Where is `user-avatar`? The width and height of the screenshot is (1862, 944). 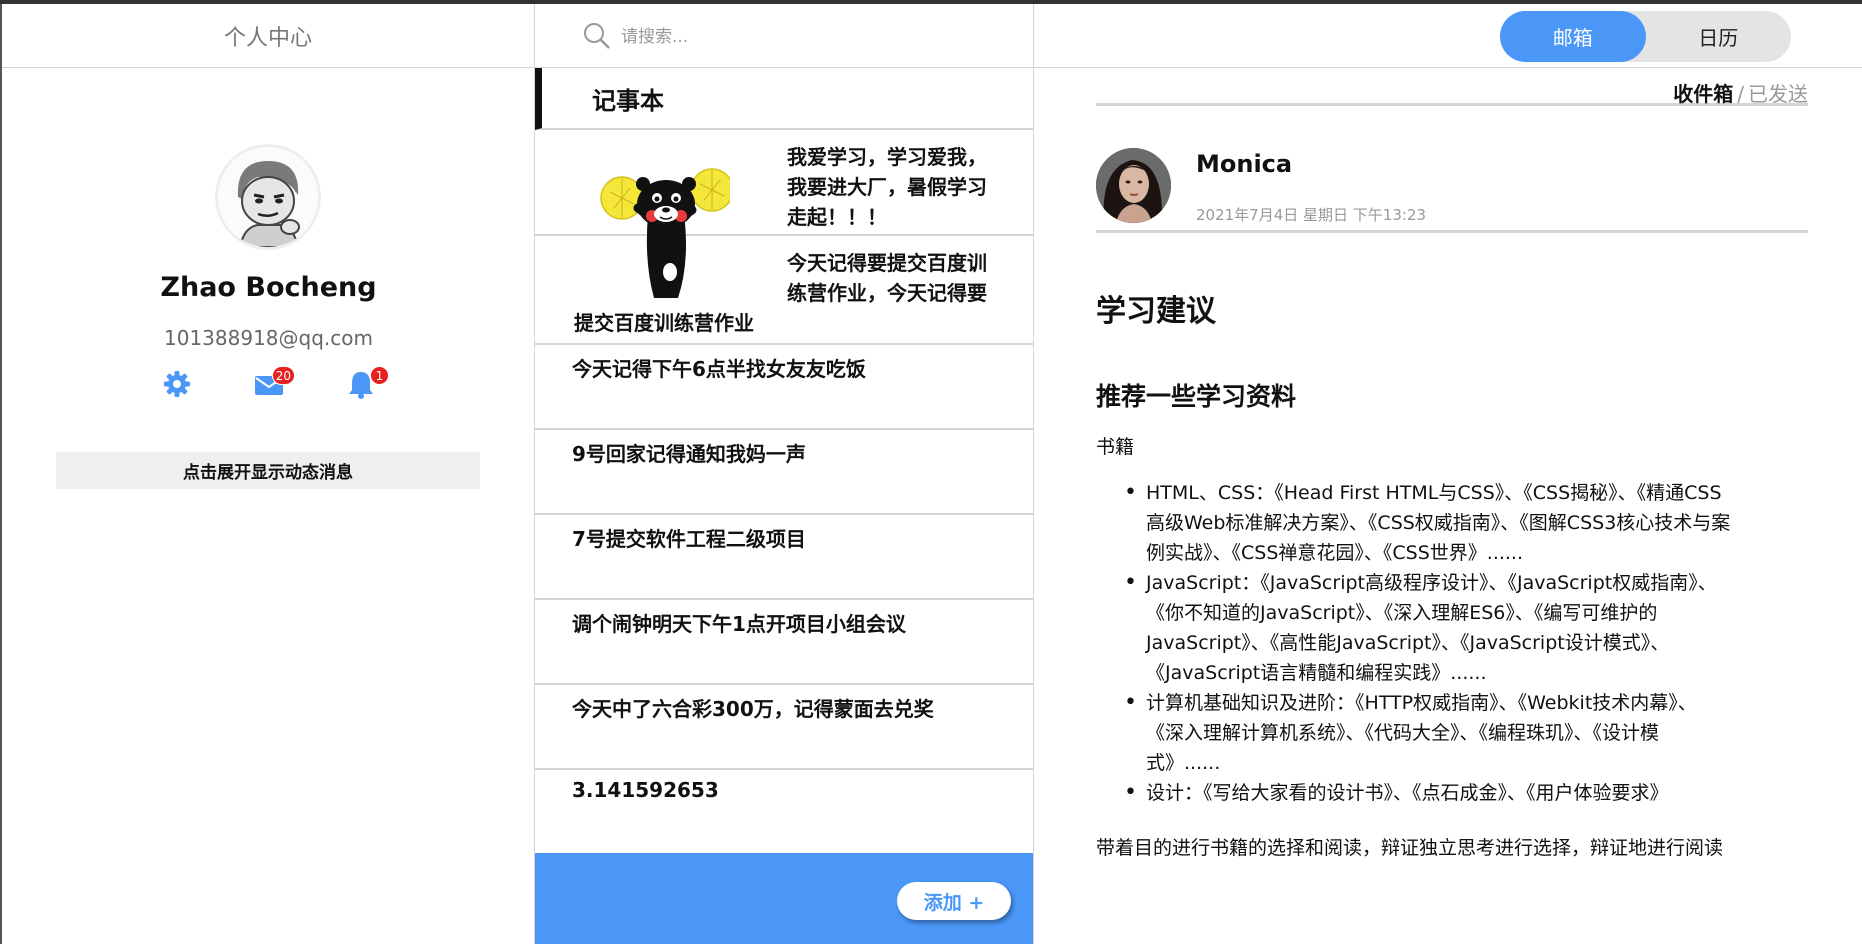 user-avatar is located at coordinates (268, 197).